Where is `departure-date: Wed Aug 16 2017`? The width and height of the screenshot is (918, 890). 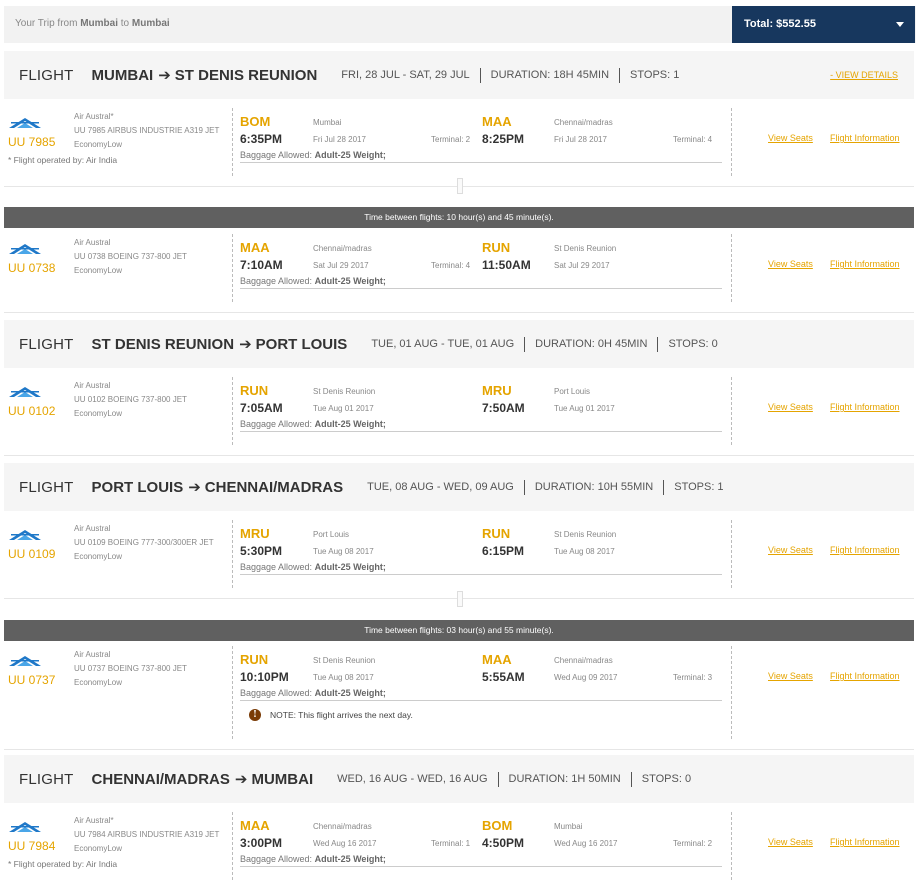
departure-date: Wed Aug 16 2017 is located at coordinates (345, 843).